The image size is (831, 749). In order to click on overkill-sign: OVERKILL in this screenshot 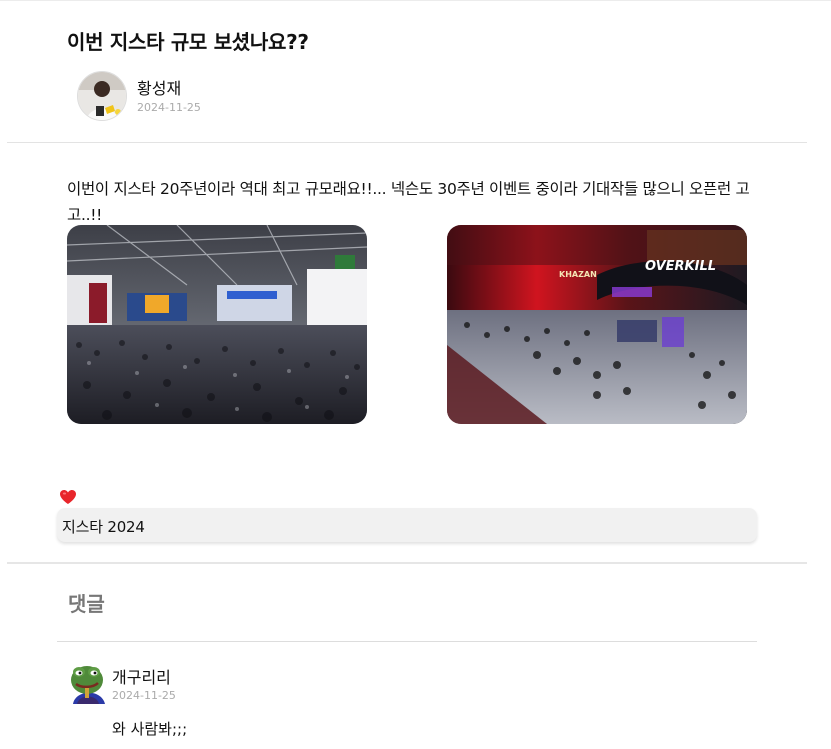, I will do `click(680, 266)`.